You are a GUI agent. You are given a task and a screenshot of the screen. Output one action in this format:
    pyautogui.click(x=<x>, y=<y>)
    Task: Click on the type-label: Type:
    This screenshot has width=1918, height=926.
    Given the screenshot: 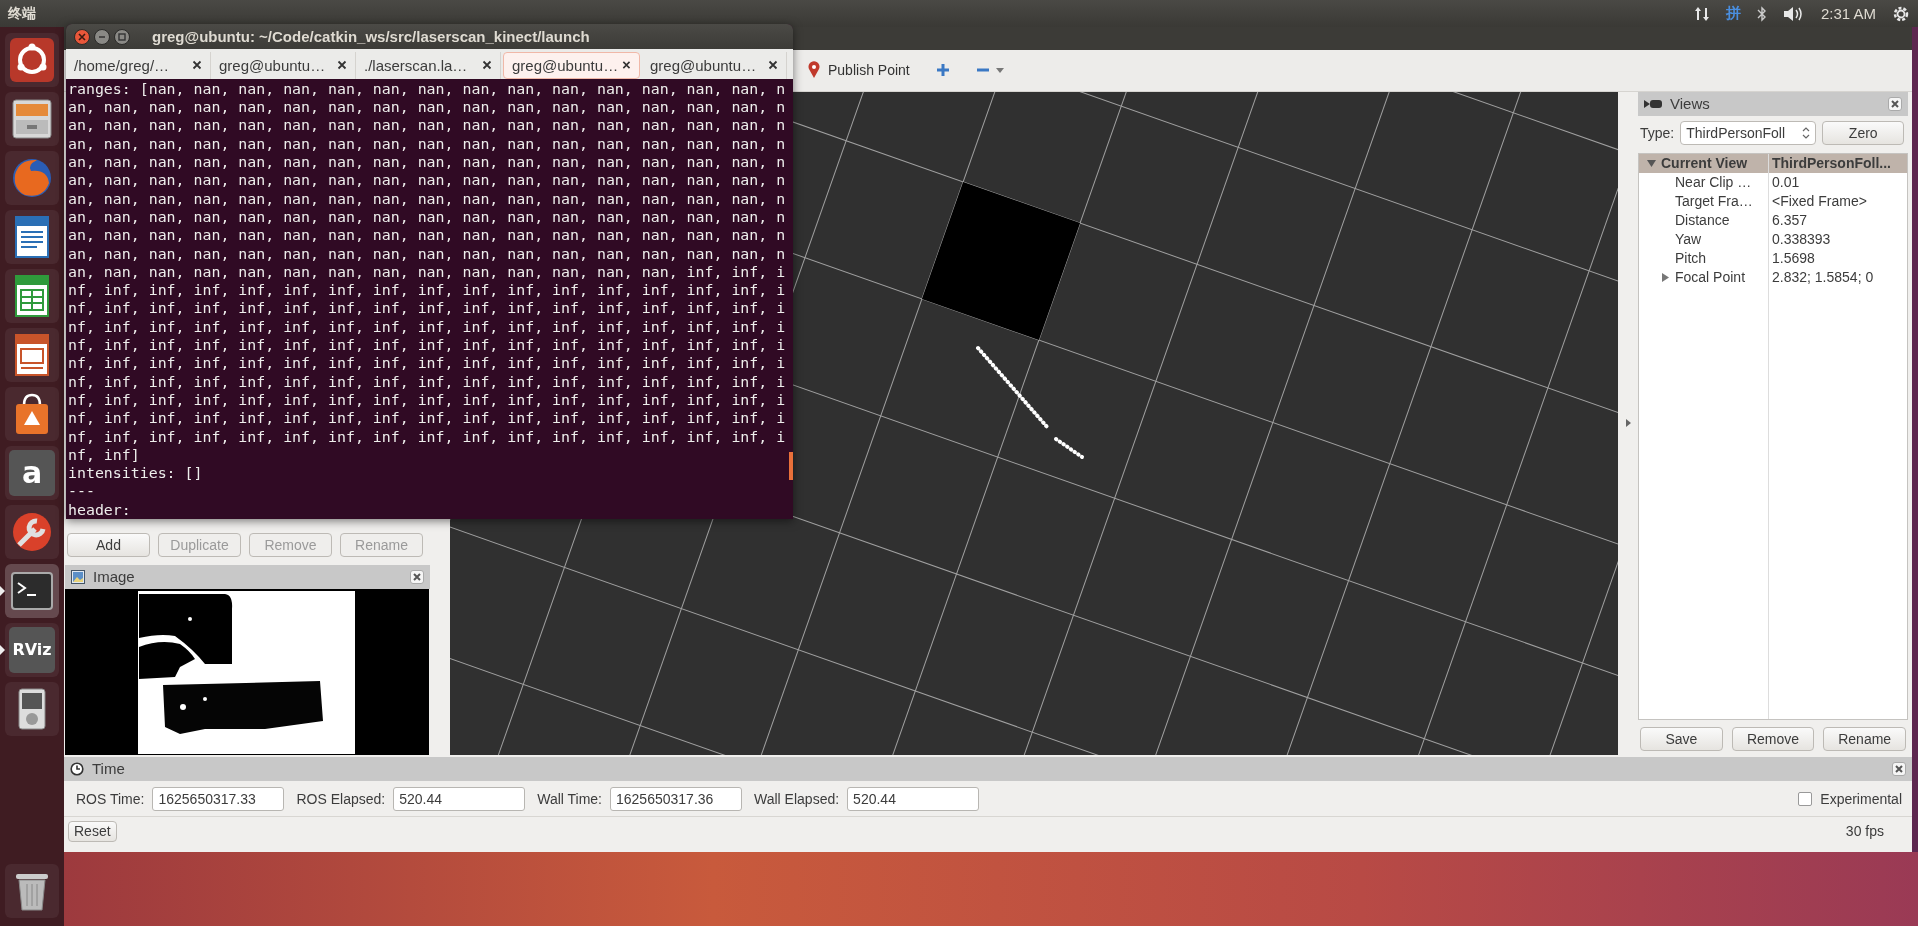 What is the action you would take?
    pyautogui.click(x=1657, y=132)
    